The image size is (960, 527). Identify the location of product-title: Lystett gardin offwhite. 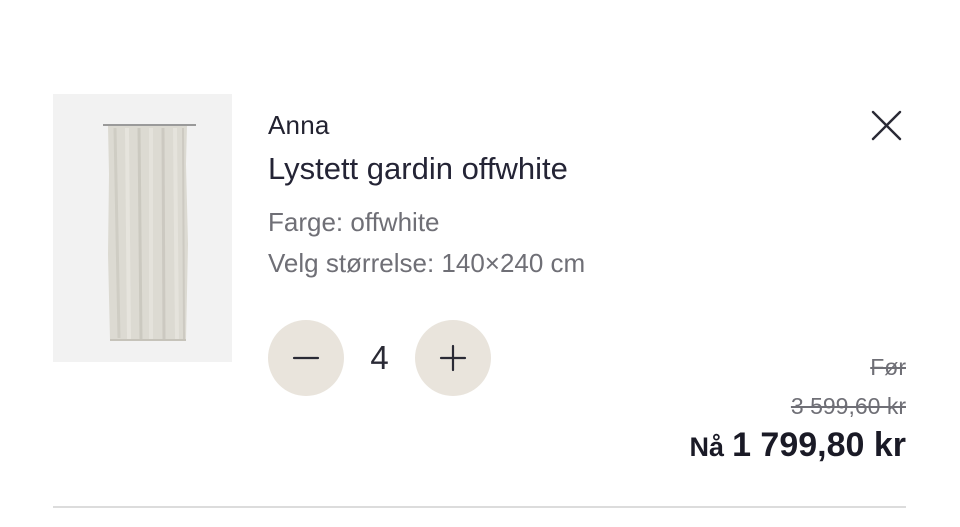
(418, 169).